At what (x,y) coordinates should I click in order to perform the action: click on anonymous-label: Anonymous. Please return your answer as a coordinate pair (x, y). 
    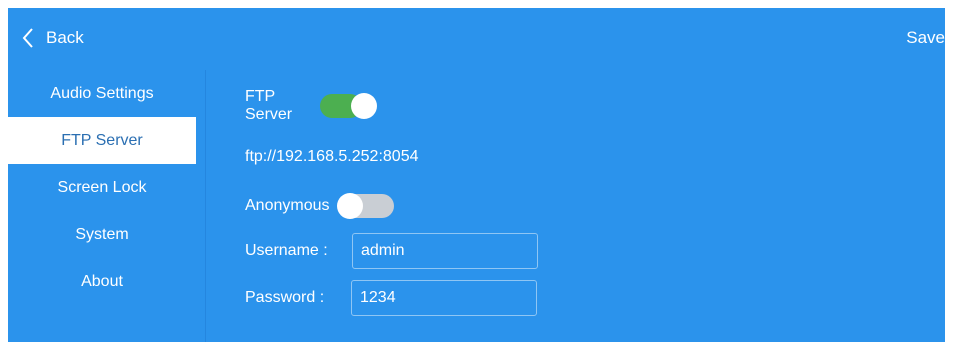
    Looking at the image, I should click on (287, 205).